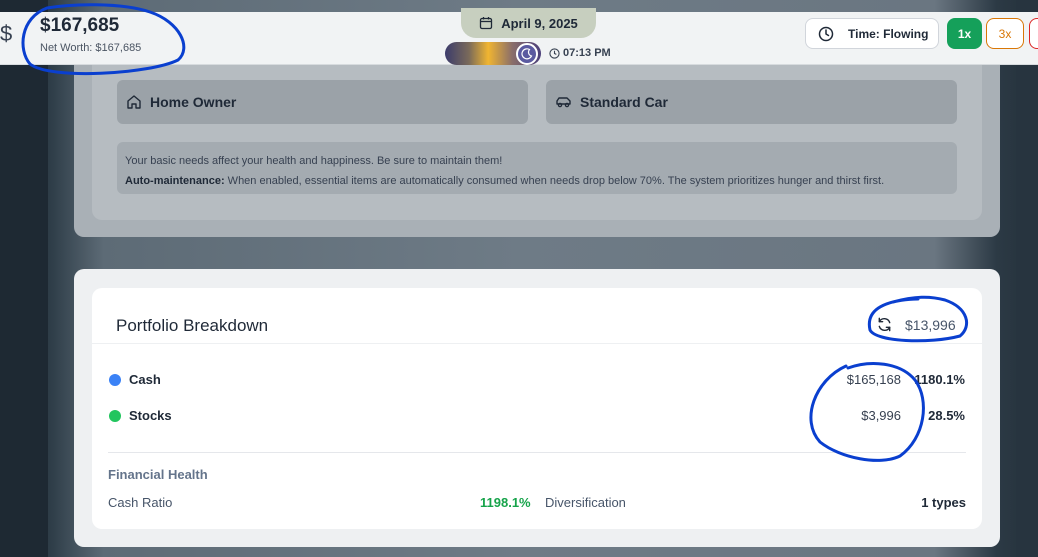  What do you see at coordinates (939, 379) in the screenshot?
I see `row-percent: 1180.1%` at bounding box center [939, 379].